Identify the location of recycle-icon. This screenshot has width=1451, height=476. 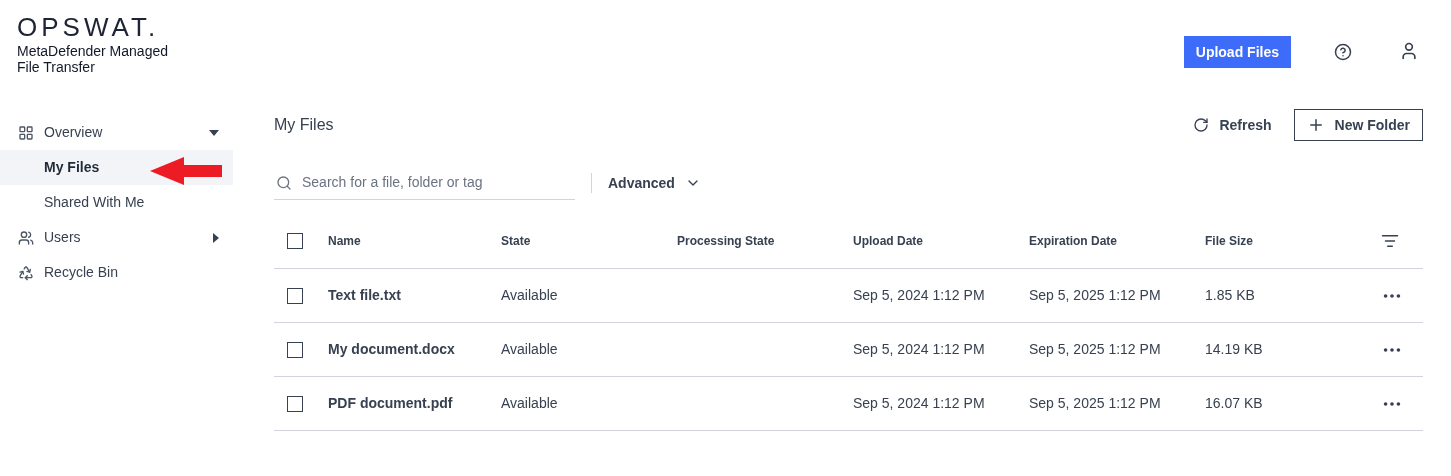
(26, 272).